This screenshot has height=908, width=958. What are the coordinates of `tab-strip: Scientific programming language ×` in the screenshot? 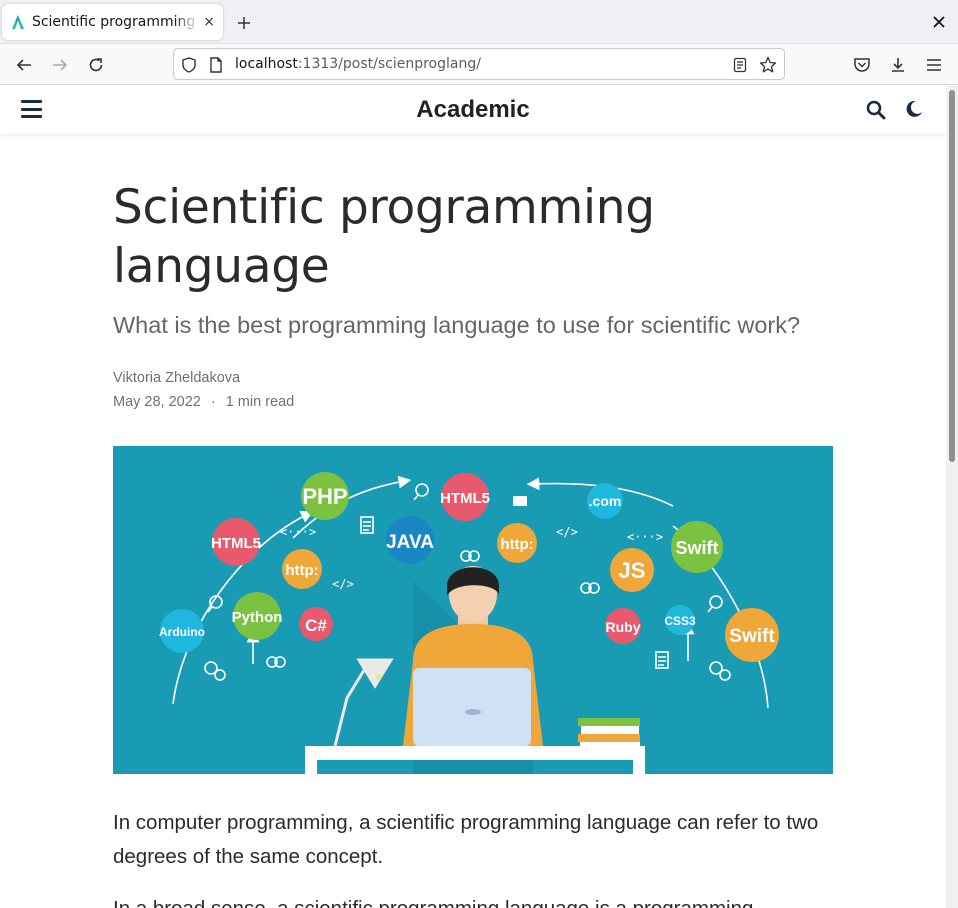 It's located at (479, 22).